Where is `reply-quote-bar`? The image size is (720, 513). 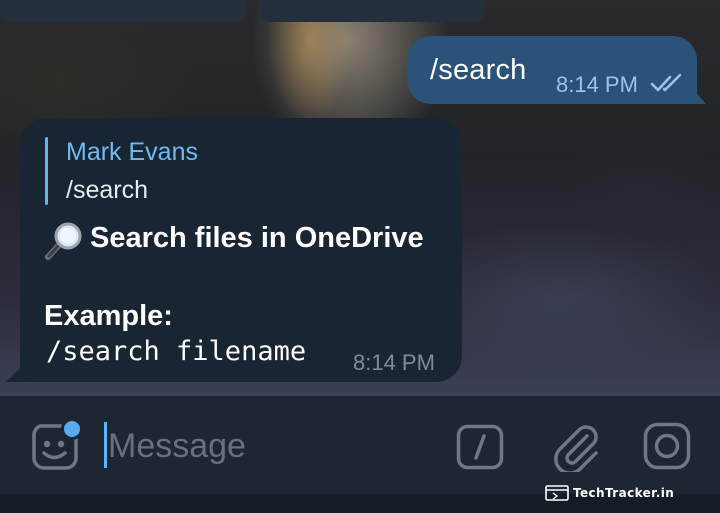
reply-quote-bar is located at coordinates (46, 171).